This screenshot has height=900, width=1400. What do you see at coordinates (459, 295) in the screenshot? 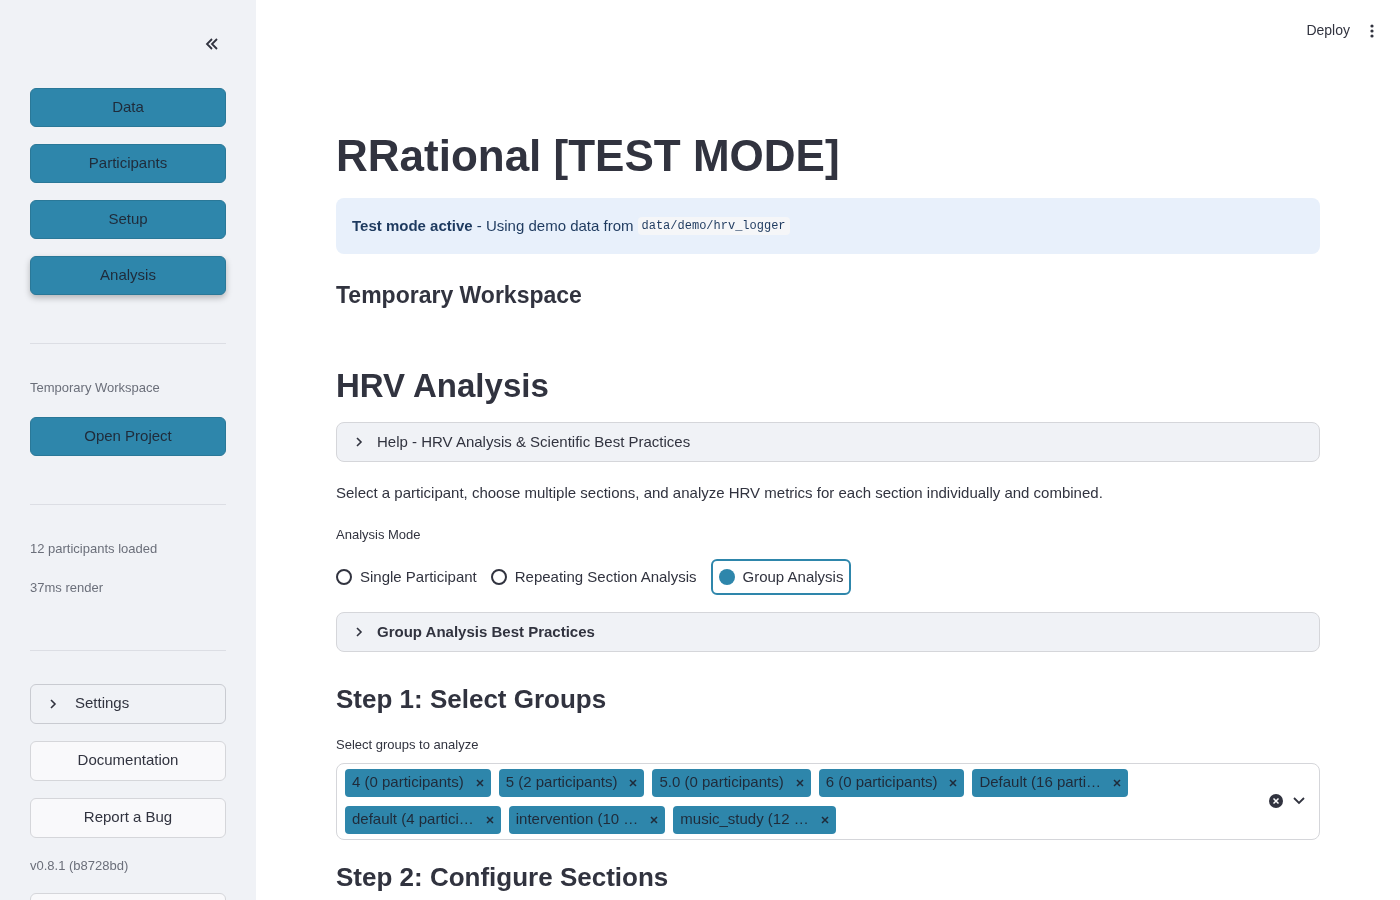
I see `workspace-heading: Temporary Workspace` at bounding box center [459, 295].